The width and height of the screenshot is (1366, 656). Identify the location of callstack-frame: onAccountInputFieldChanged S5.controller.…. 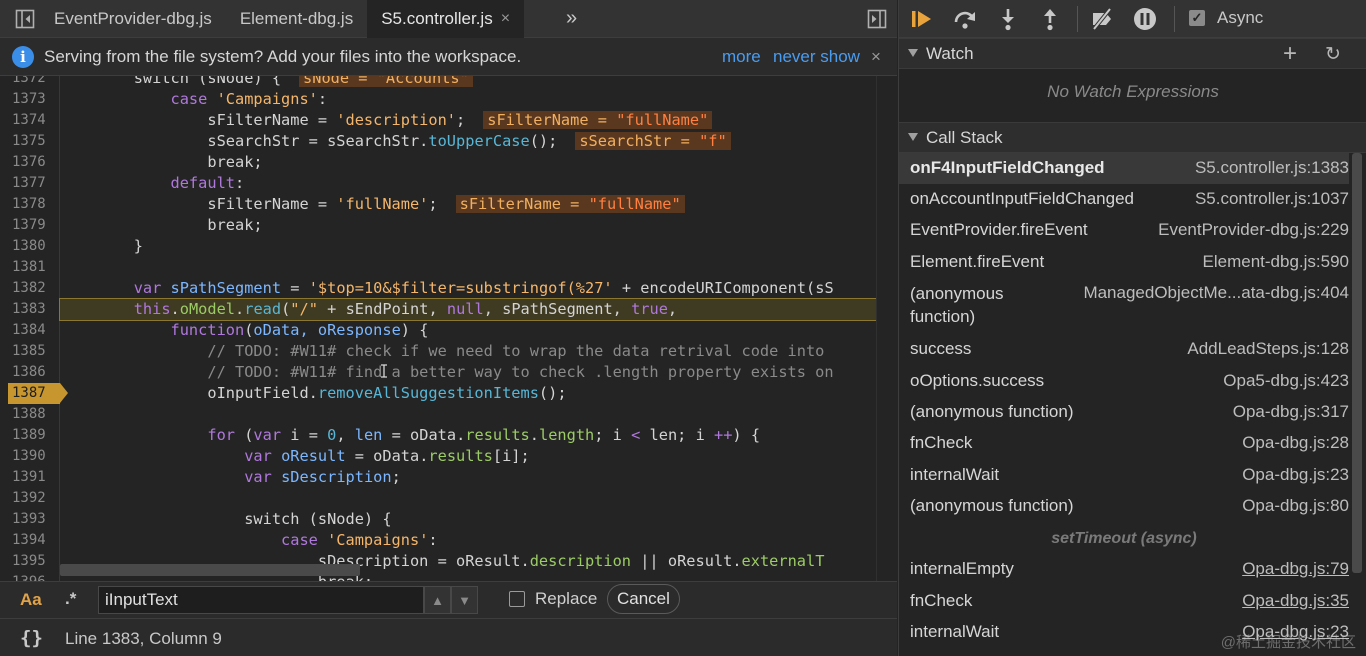
(1124, 199).